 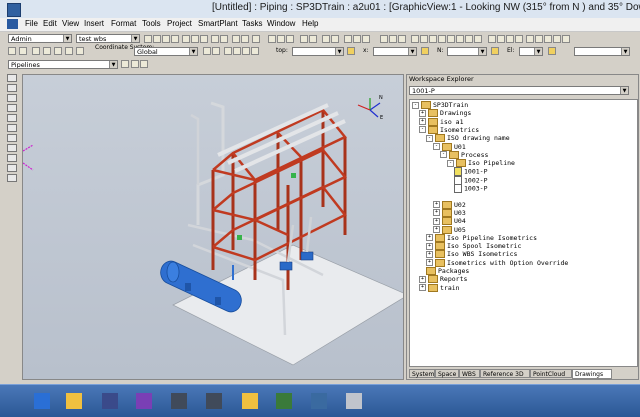 What do you see at coordinates (366, 39) in the screenshot?
I see `filter-icon` at bounding box center [366, 39].